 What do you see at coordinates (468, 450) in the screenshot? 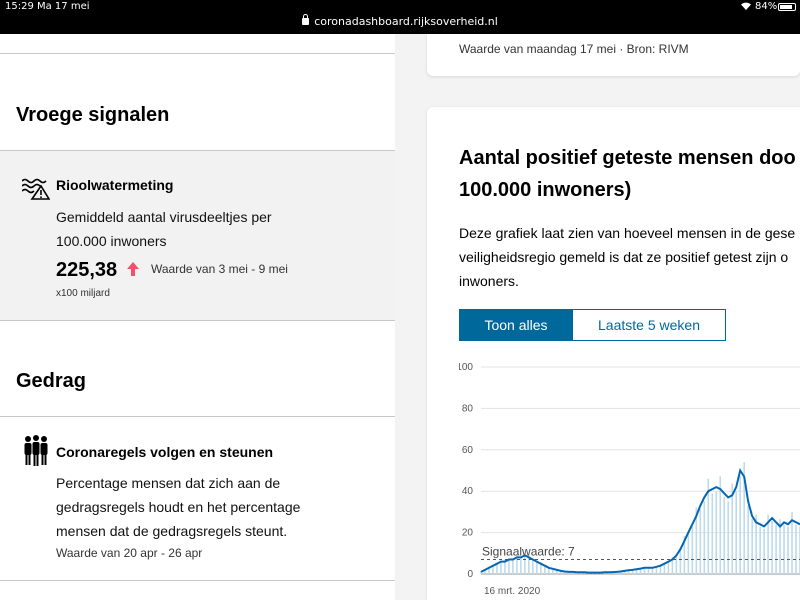
I see `y-tick-label: 60` at bounding box center [468, 450].